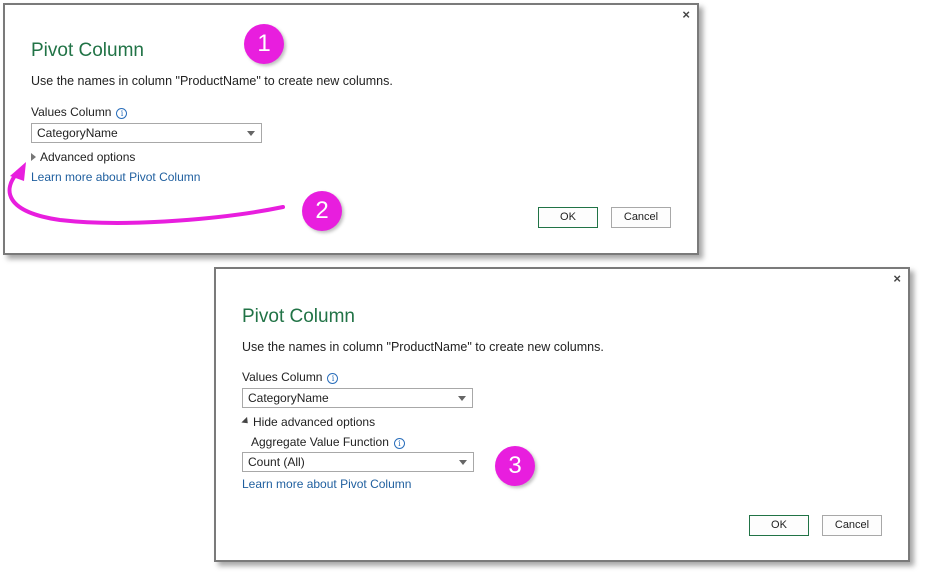  What do you see at coordinates (246, 421) in the screenshot?
I see `collapse-triangle-icon` at bounding box center [246, 421].